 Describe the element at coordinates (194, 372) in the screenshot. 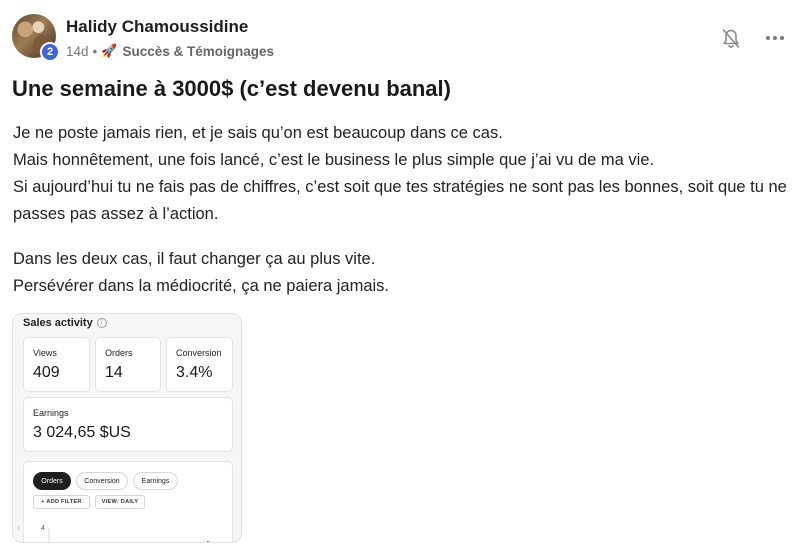

I see `stat-value: 3.4%` at that location.